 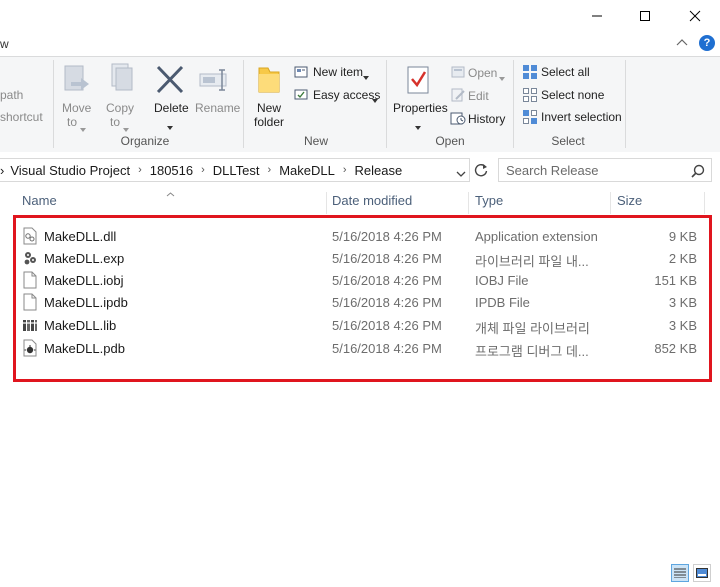 I want to click on large-icons-view-button, so click(x=702, y=573).